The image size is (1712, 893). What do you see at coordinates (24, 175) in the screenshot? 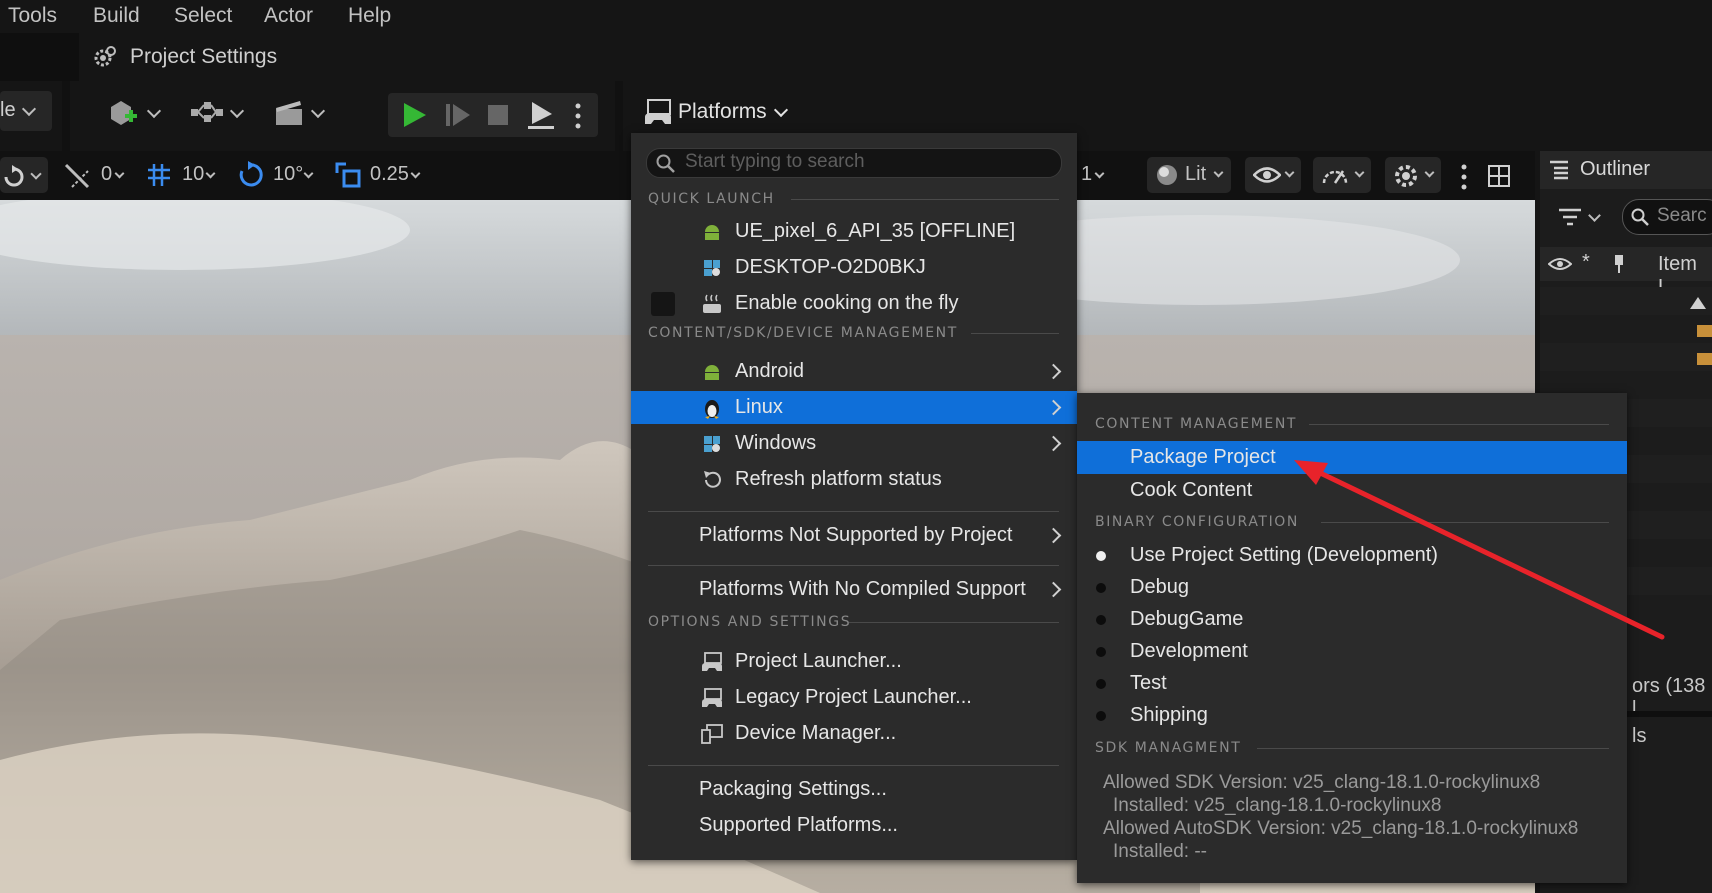
I see `transform-mode-button` at bounding box center [24, 175].